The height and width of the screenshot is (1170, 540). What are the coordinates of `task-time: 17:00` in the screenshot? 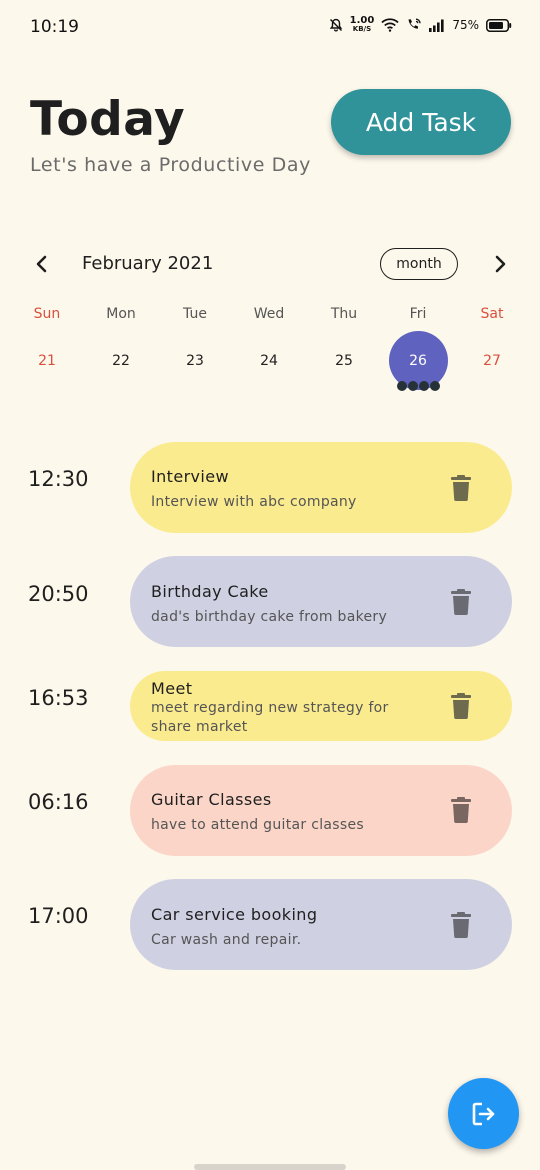 It's located at (58, 916).